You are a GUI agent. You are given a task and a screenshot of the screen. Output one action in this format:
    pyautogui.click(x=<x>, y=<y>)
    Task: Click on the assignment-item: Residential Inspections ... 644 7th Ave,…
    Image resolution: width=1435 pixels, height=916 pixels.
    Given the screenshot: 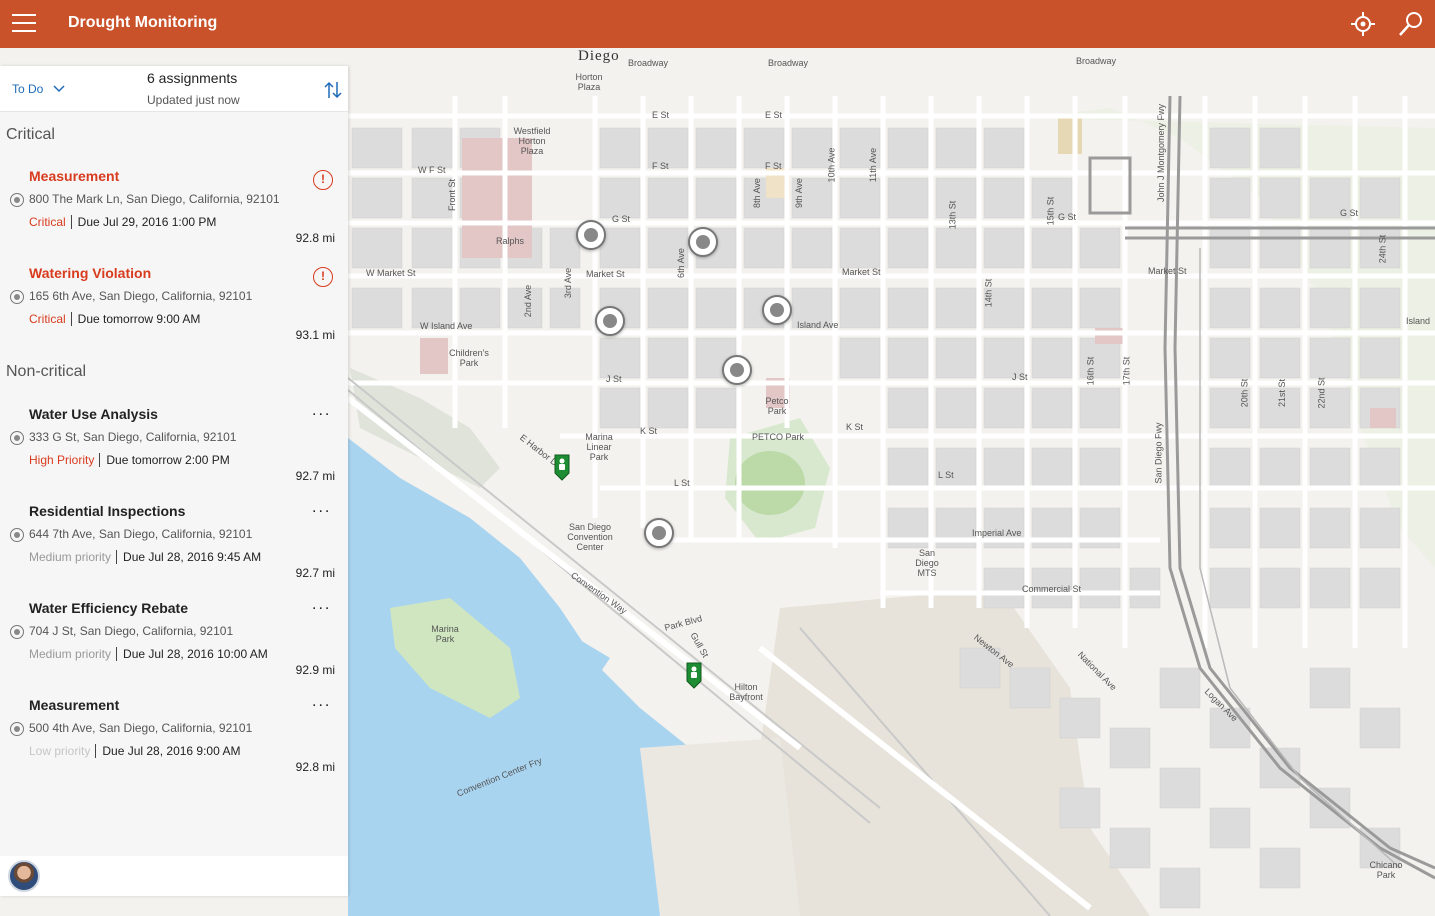 What is the action you would take?
    pyautogui.click(x=174, y=547)
    